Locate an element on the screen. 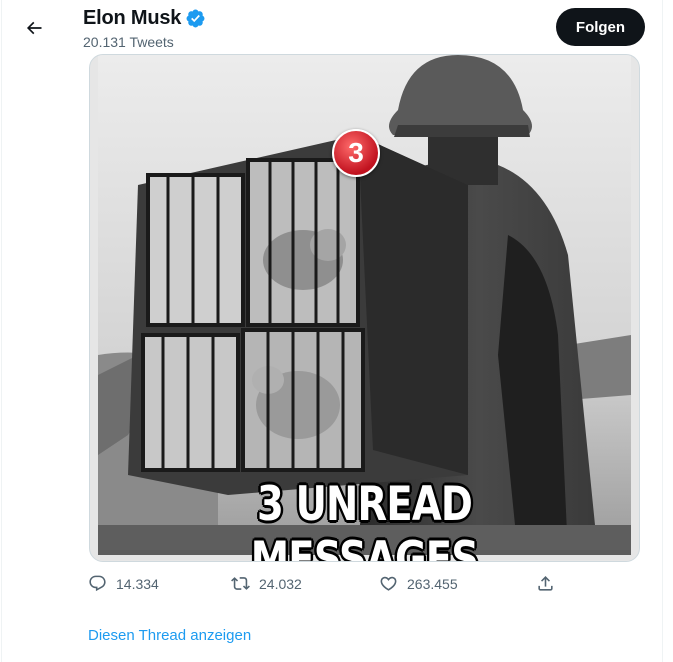  share-icon is located at coordinates (545, 583).